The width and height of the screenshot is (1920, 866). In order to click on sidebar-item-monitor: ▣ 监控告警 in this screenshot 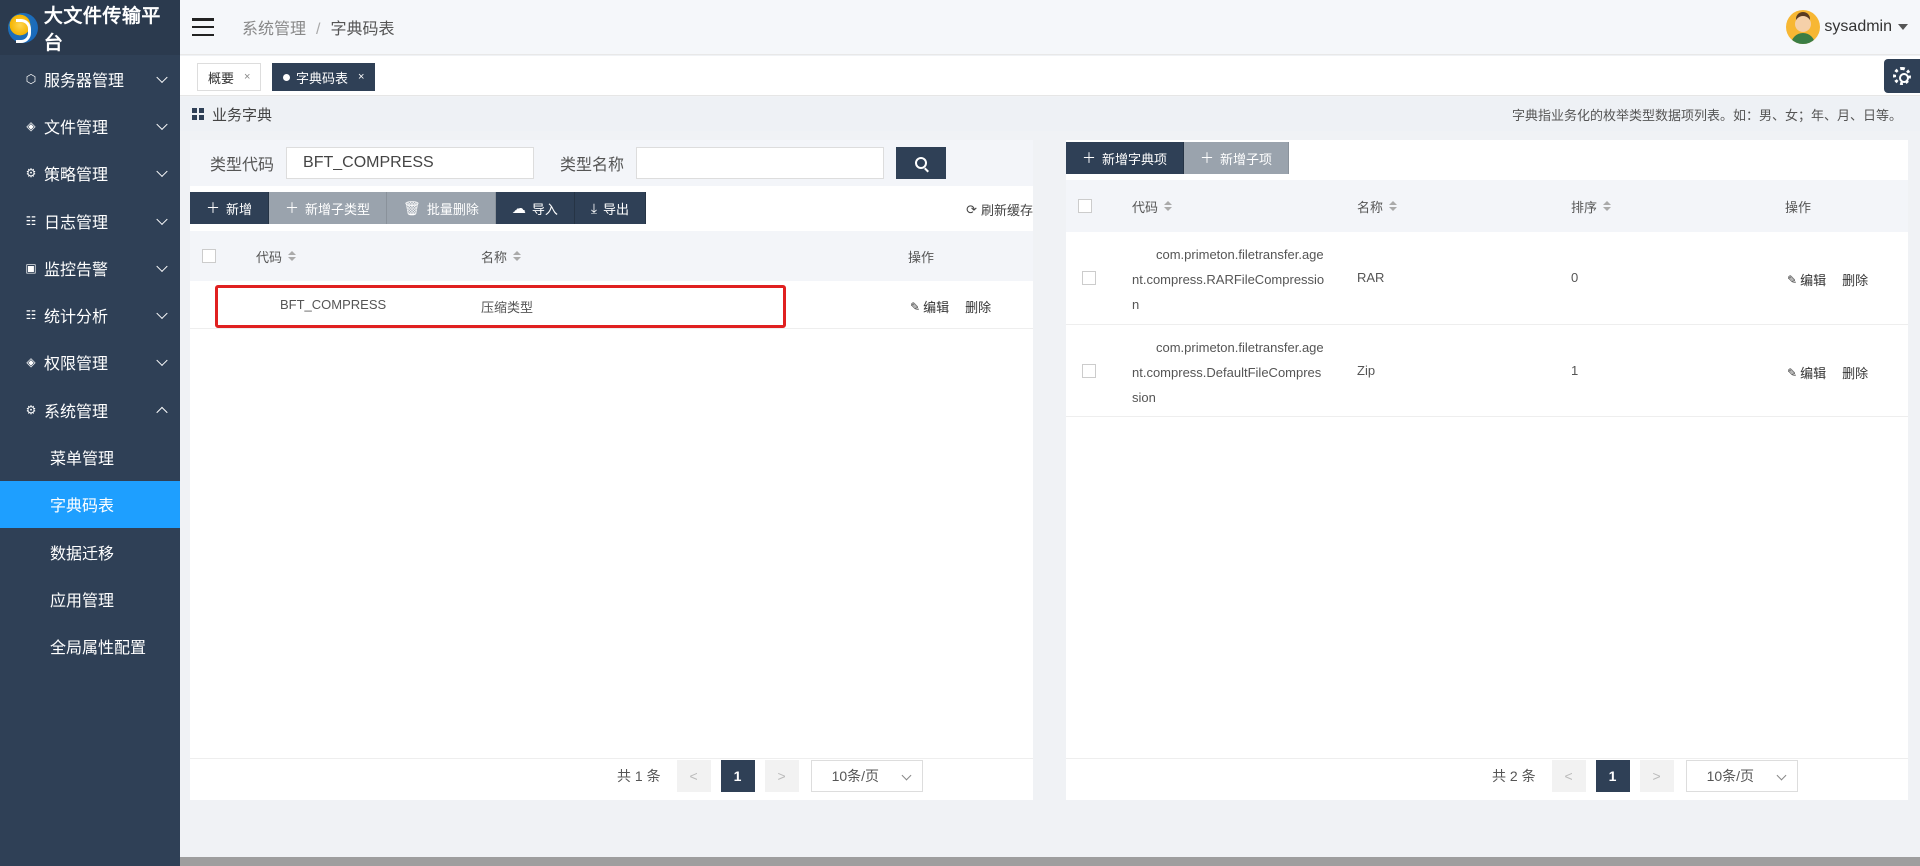, I will do `click(90, 267)`.